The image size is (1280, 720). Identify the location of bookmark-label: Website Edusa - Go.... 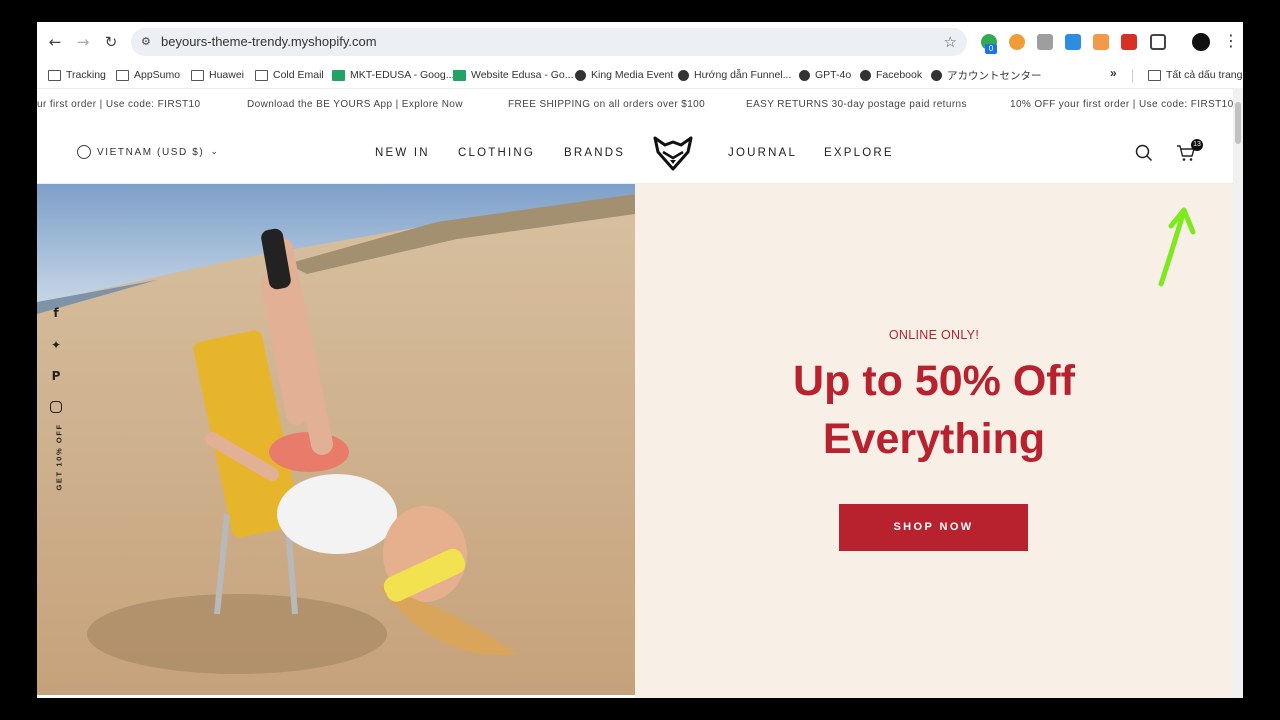
(522, 75).